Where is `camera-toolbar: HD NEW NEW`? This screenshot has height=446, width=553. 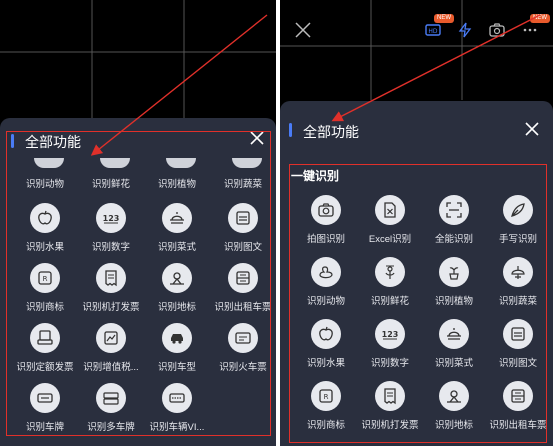 camera-toolbar: HD NEW NEW is located at coordinates (416, 50).